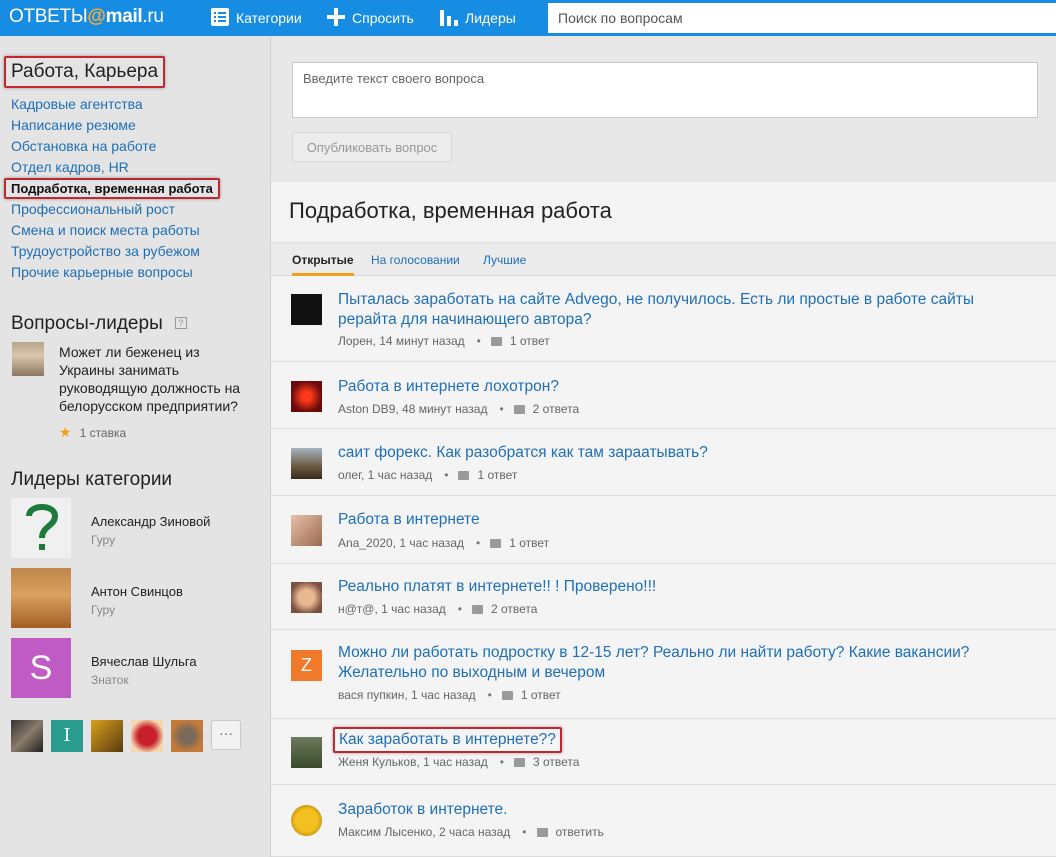 Image resolution: width=1056 pixels, height=857 pixels. I want to click on leader-item: S Вячеслав Шульга Знаток, so click(136, 668).